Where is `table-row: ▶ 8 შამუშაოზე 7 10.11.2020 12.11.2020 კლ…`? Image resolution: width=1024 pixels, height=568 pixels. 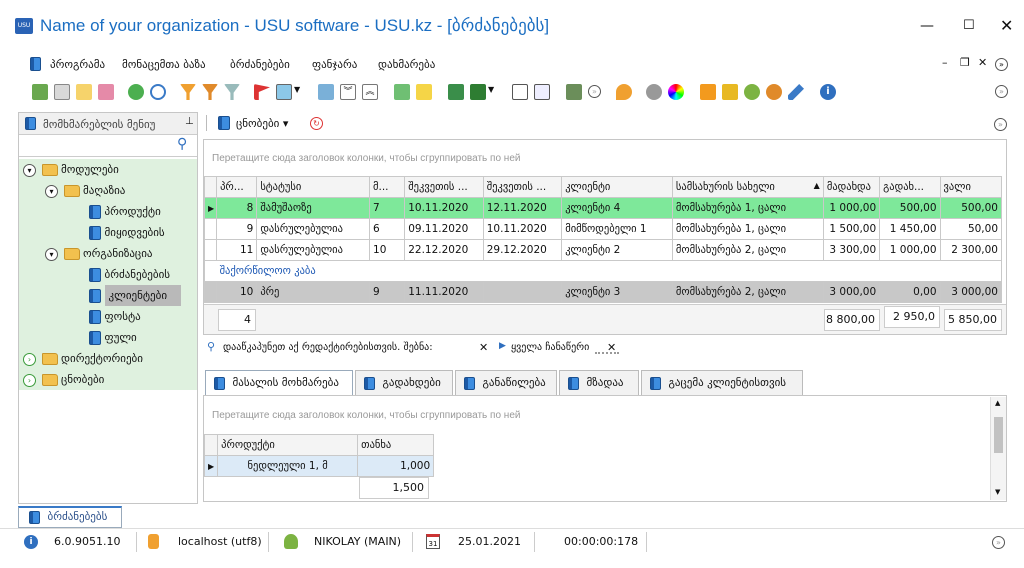 table-row: ▶ 8 შამუშაოზე 7 10.11.2020 12.11.2020 კლ… is located at coordinates (603, 208).